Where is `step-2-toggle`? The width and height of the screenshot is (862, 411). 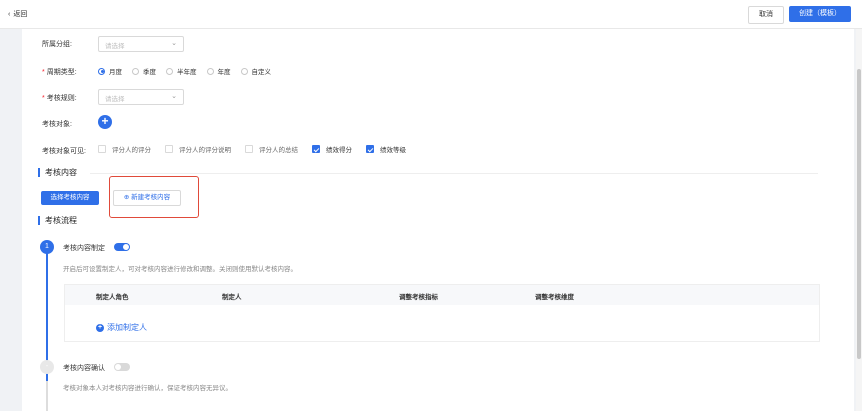
step-2-toggle is located at coordinates (122, 367).